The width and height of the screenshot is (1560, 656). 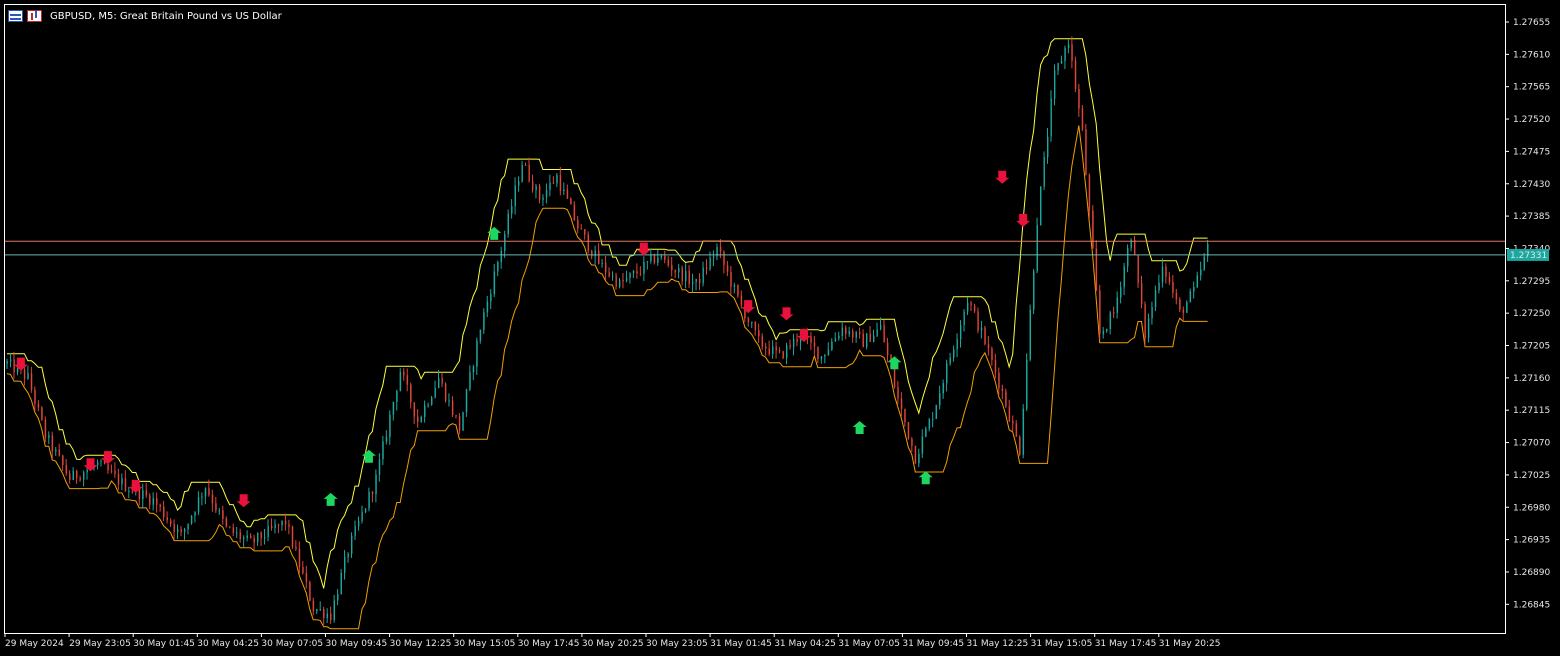 What do you see at coordinates (1531, 282) in the screenshot?
I see `price-tick-label: 1.27295` at bounding box center [1531, 282].